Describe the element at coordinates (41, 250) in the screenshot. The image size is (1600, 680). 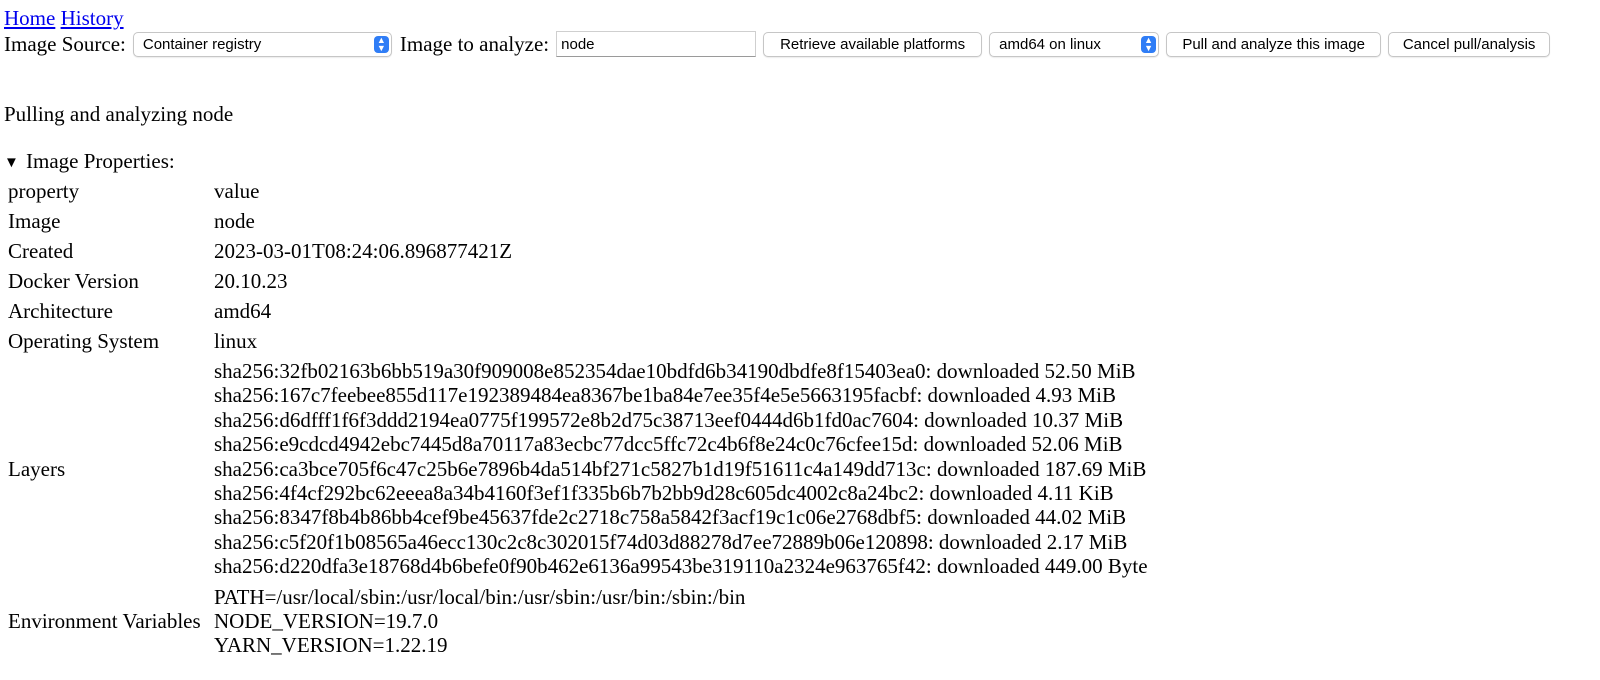
I see `created-key: Created` at that location.